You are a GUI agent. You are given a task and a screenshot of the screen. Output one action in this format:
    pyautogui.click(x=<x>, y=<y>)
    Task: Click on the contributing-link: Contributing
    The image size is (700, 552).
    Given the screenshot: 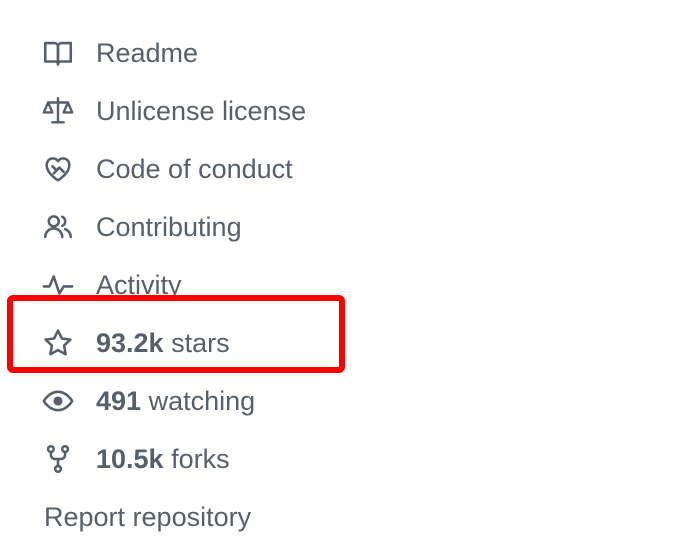 What is the action you would take?
    pyautogui.click(x=141, y=227)
    